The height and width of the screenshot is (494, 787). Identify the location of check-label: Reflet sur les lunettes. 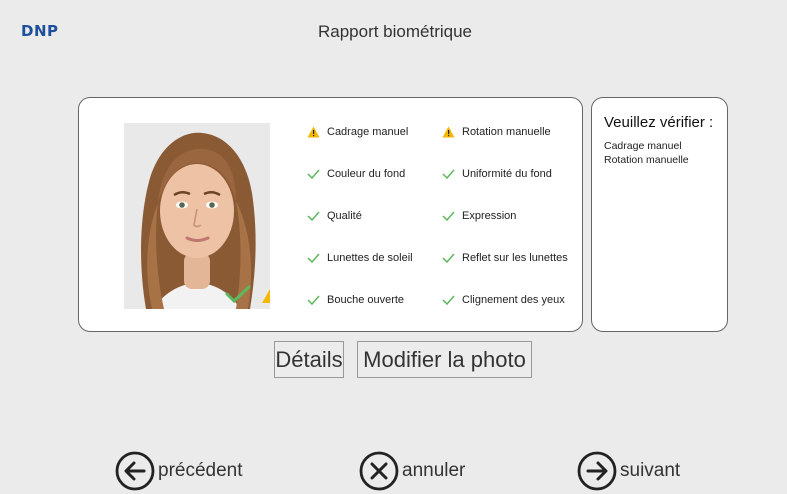
(515, 258).